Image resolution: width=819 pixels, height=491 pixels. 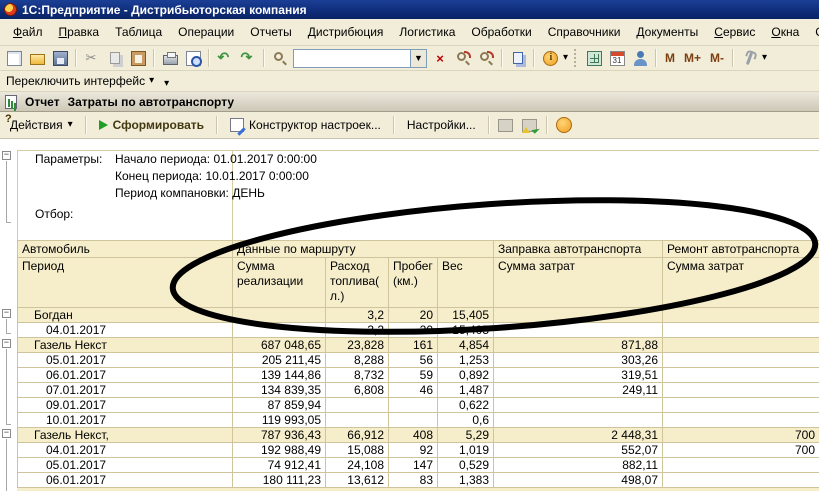 What do you see at coordinates (518, 58) in the screenshot?
I see `copy-pages-icon` at bounding box center [518, 58].